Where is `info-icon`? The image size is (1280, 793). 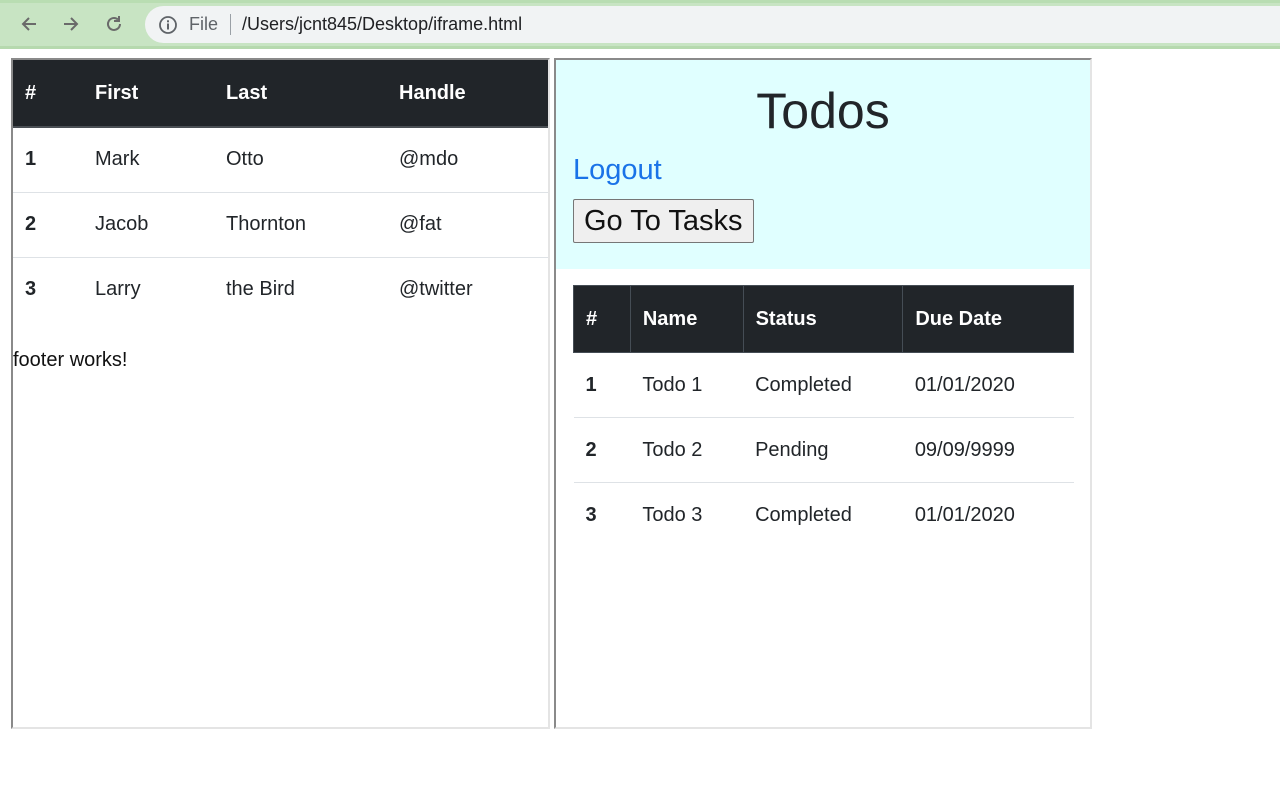 info-icon is located at coordinates (168, 25).